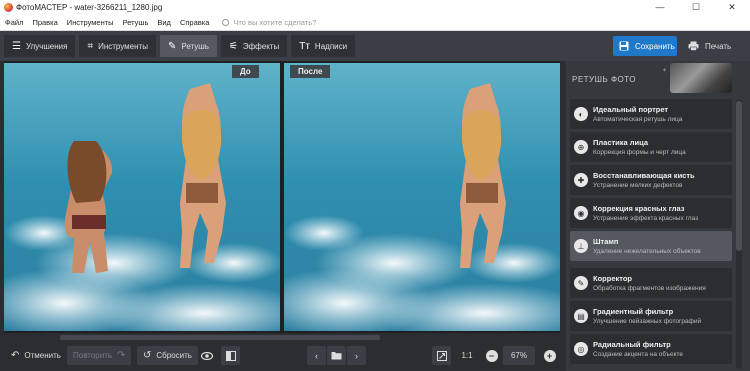  What do you see at coordinates (8, 7) in the screenshot?
I see `app-logo-icon` at bounding box center [8, 7].